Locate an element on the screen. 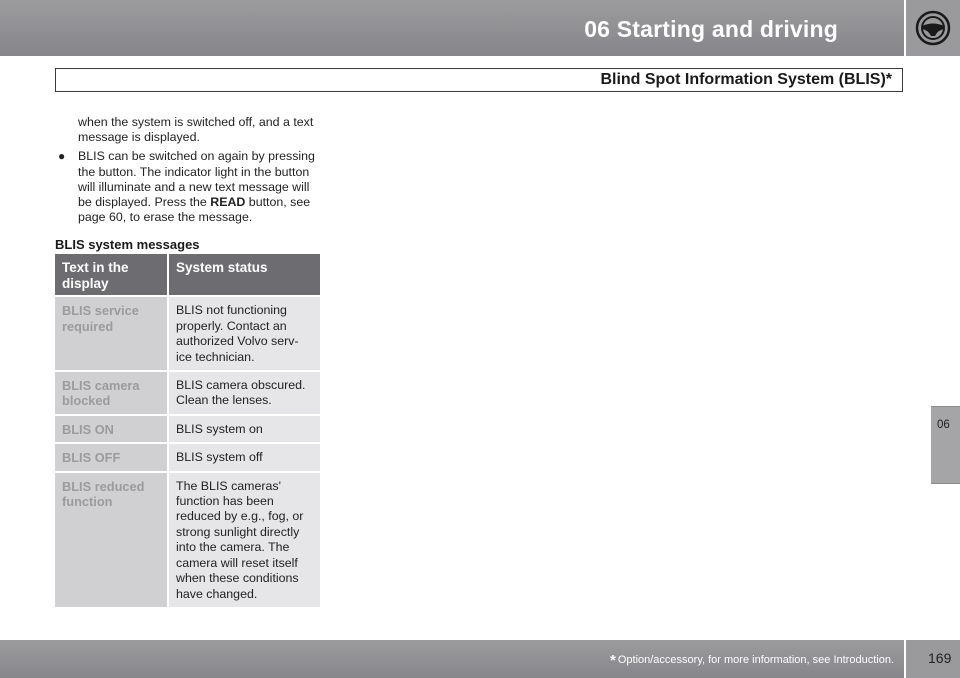 This screenshot has height=678, width=960. footnote-star: * is located at coordinates (613, 660).